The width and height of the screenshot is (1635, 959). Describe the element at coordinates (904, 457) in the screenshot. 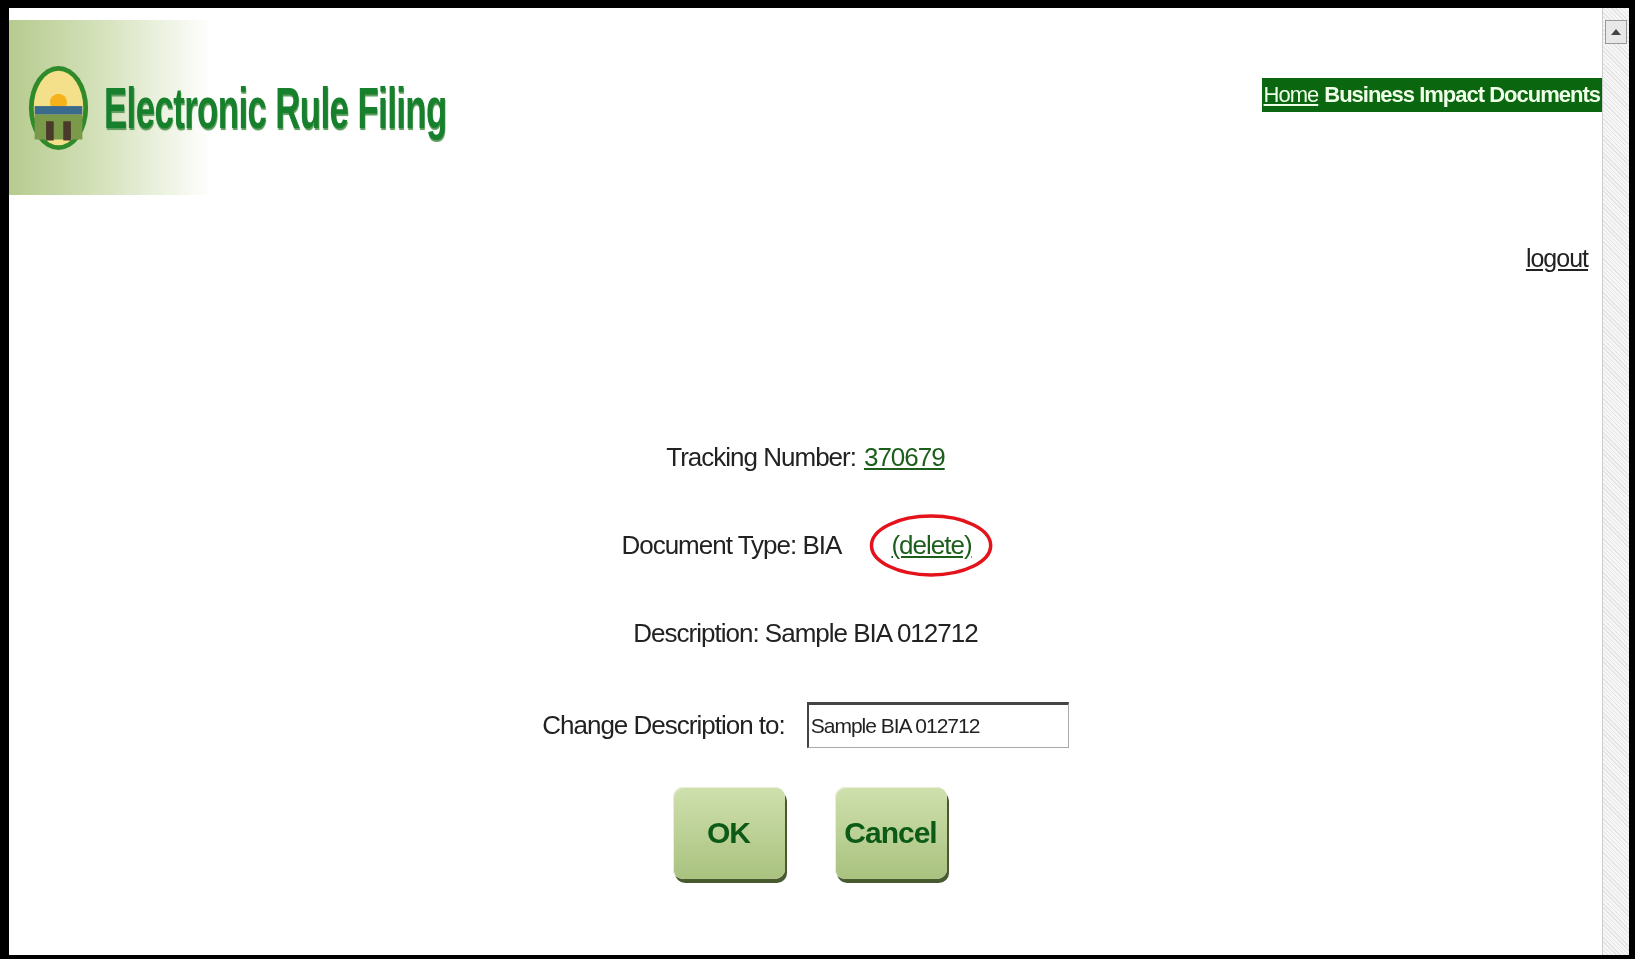

I see `tracking-number-link: 370679` at that location.